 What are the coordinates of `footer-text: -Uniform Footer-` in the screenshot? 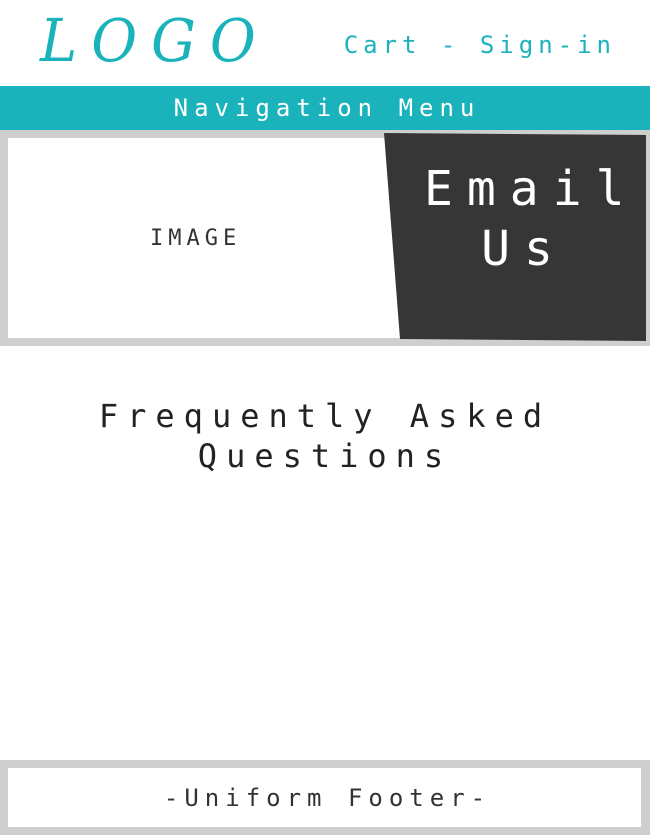 It's located at (327, 797).